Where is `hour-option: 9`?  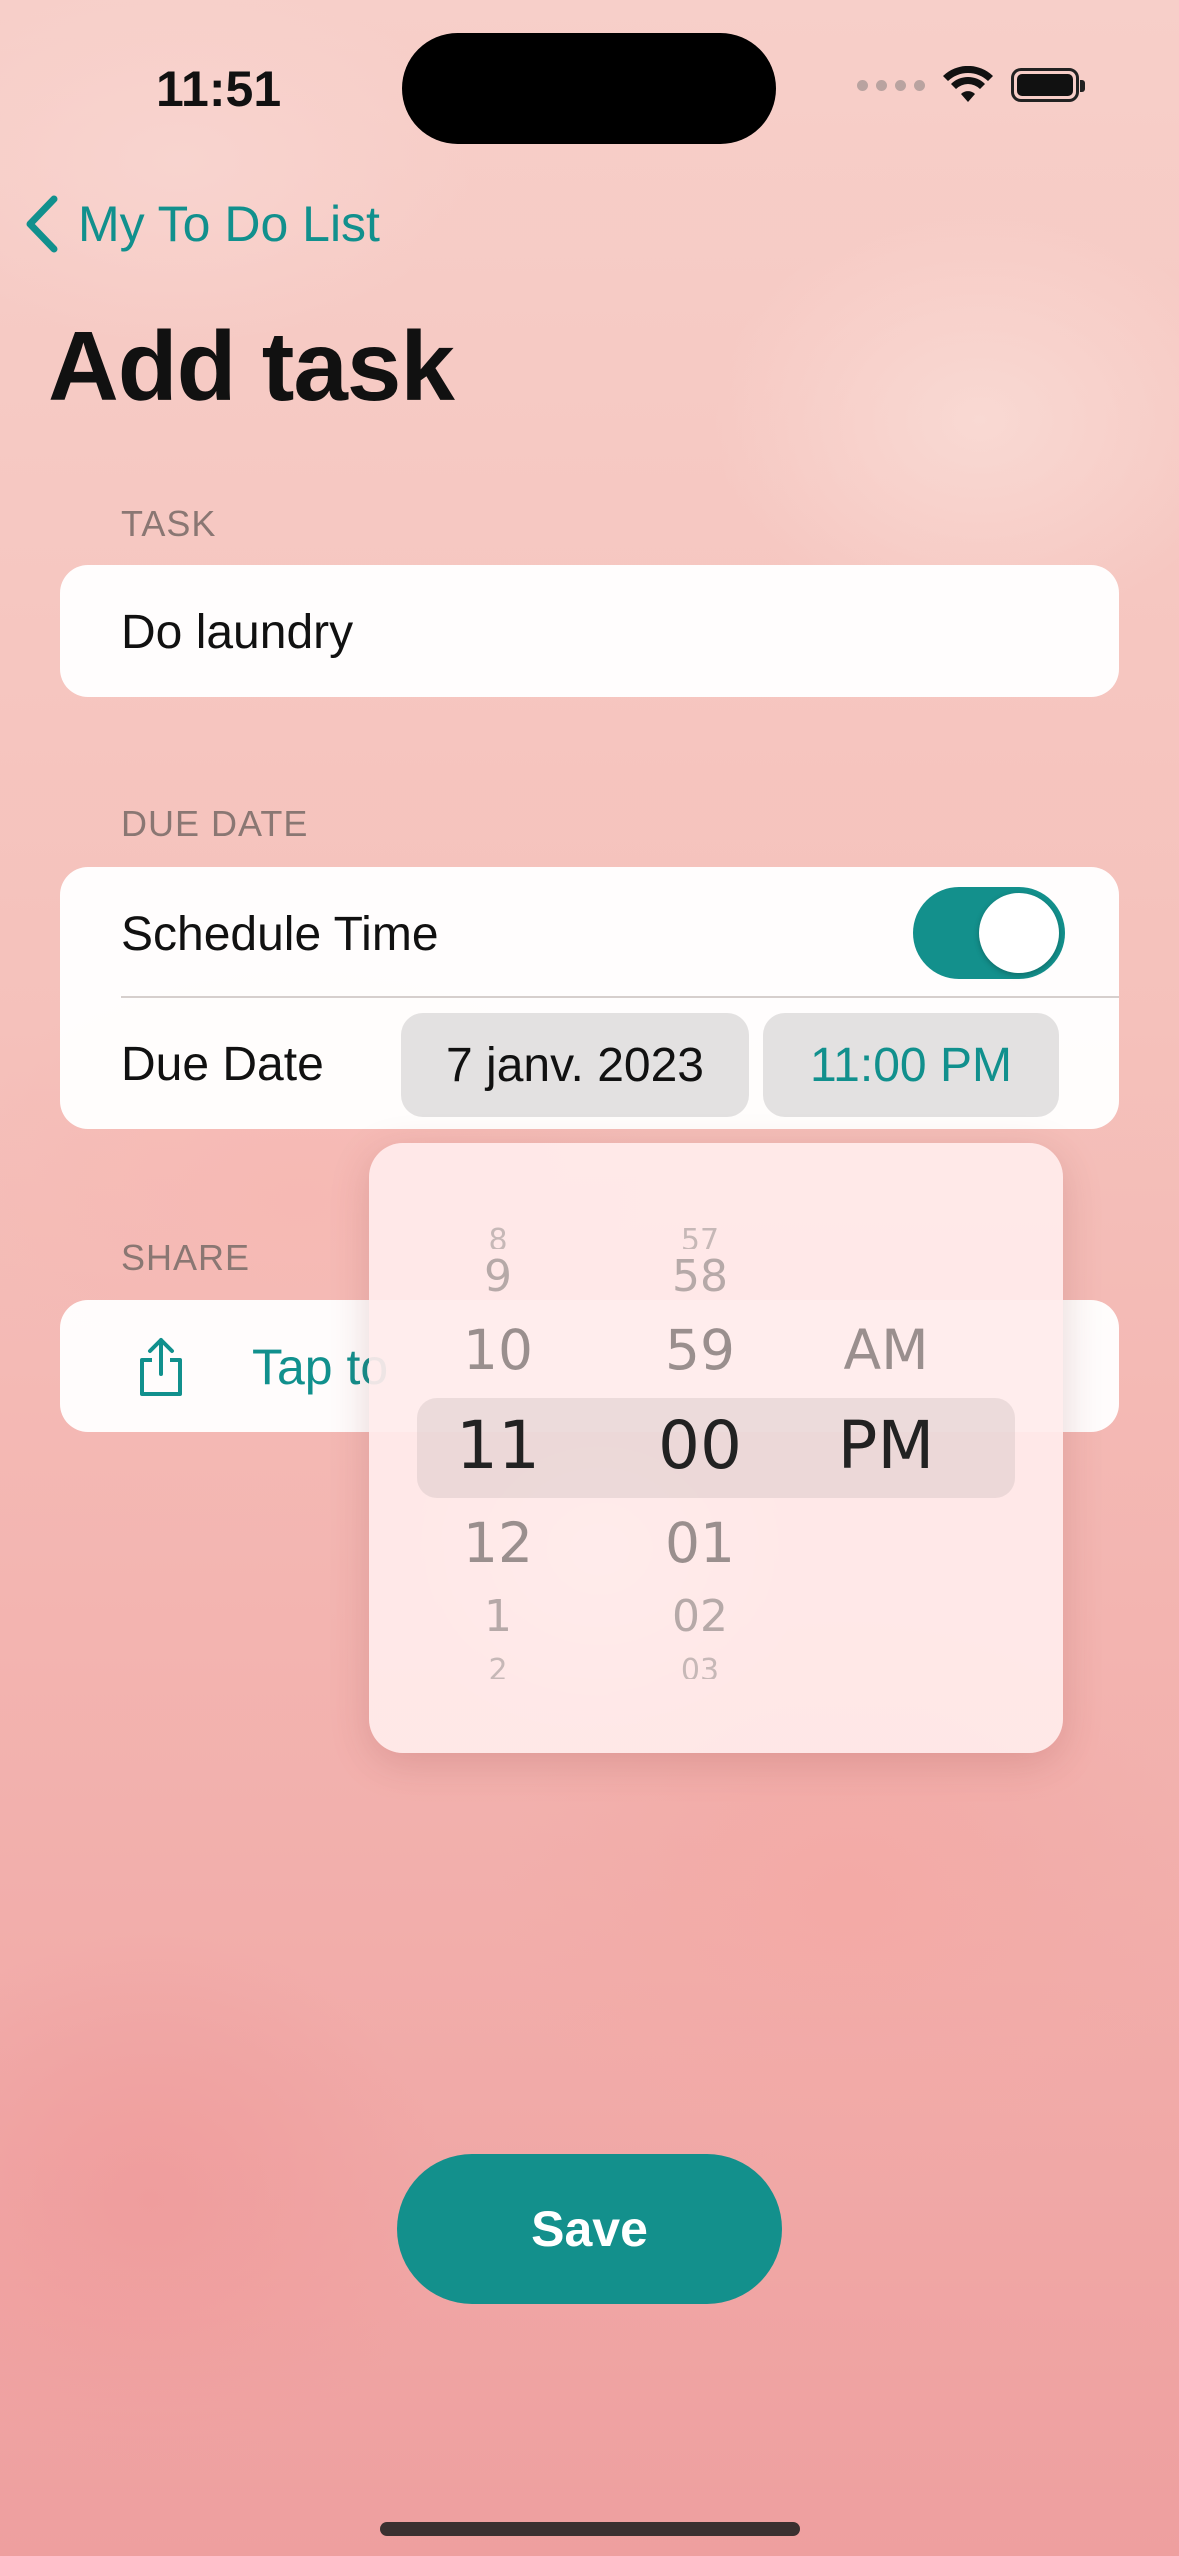 hour-option: 9 is located at coordinates (498, 1276).